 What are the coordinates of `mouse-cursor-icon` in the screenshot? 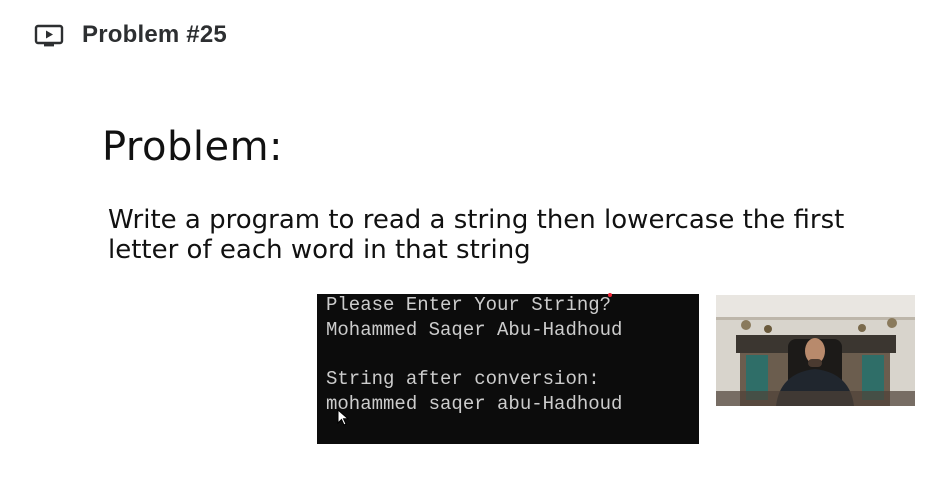 It's located at (343, 417).